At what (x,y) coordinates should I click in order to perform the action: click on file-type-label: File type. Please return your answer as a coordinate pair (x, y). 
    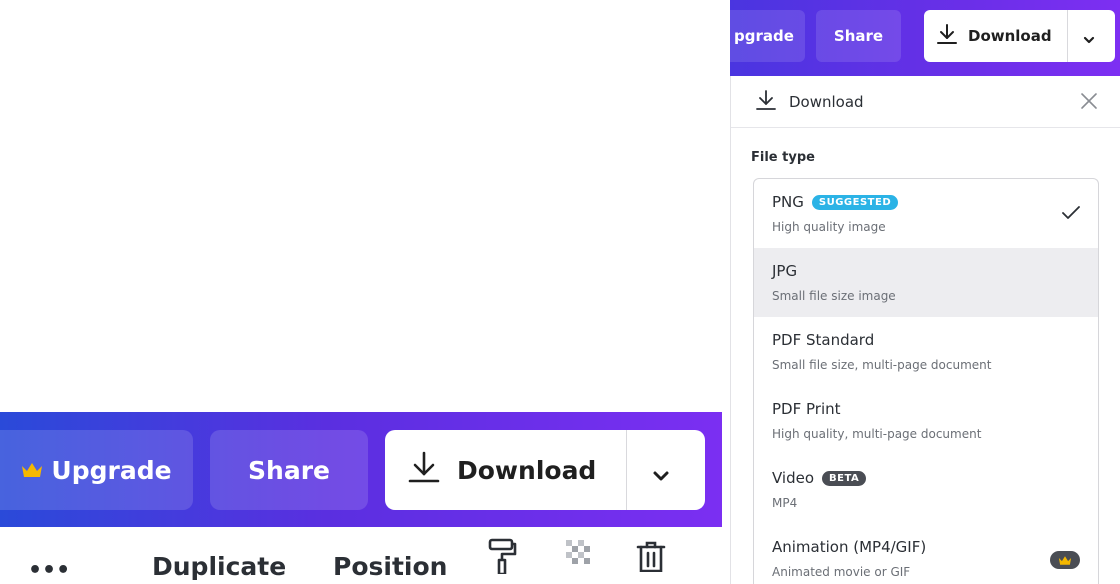
    Looking at the image, I should click on (783, 157).